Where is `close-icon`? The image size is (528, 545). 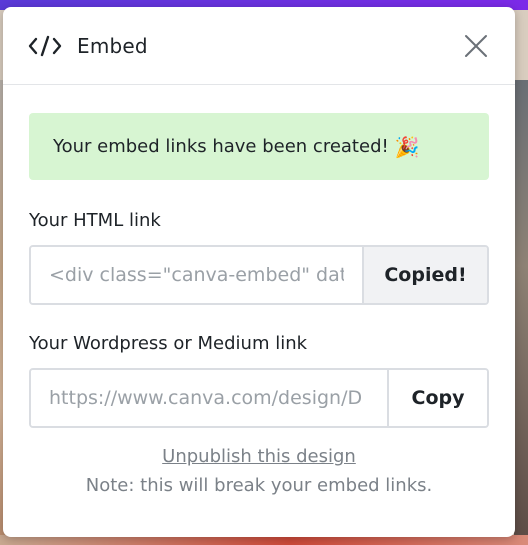
close-icon is located at coordinates (476, 45).